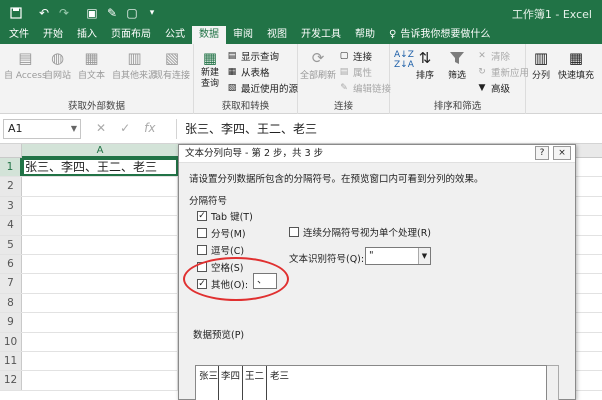 This screenshot has width=602, height=400. Describe the element at coordinates (502, 72) in the screenshot. I see `reapply-button: ↻ 重新应用` at that location.